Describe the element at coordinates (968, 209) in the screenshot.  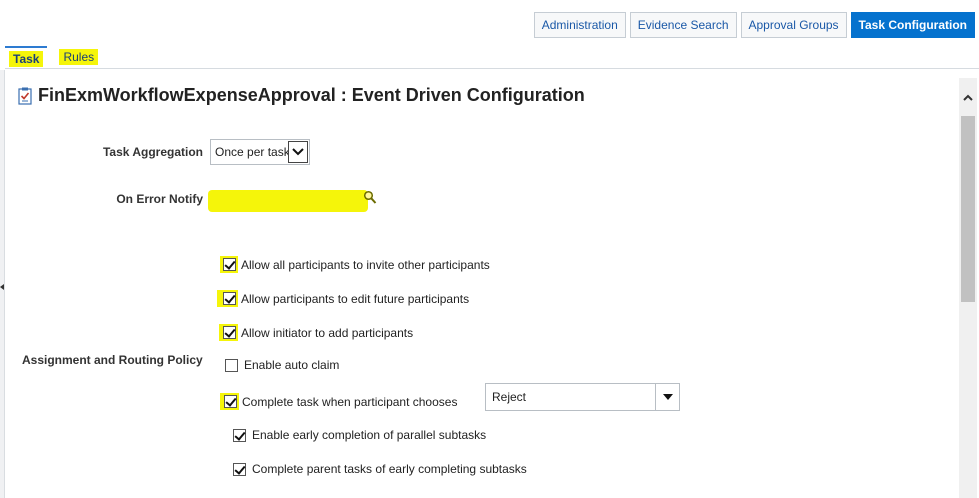
I see `scrollbar-thumb` at that location.